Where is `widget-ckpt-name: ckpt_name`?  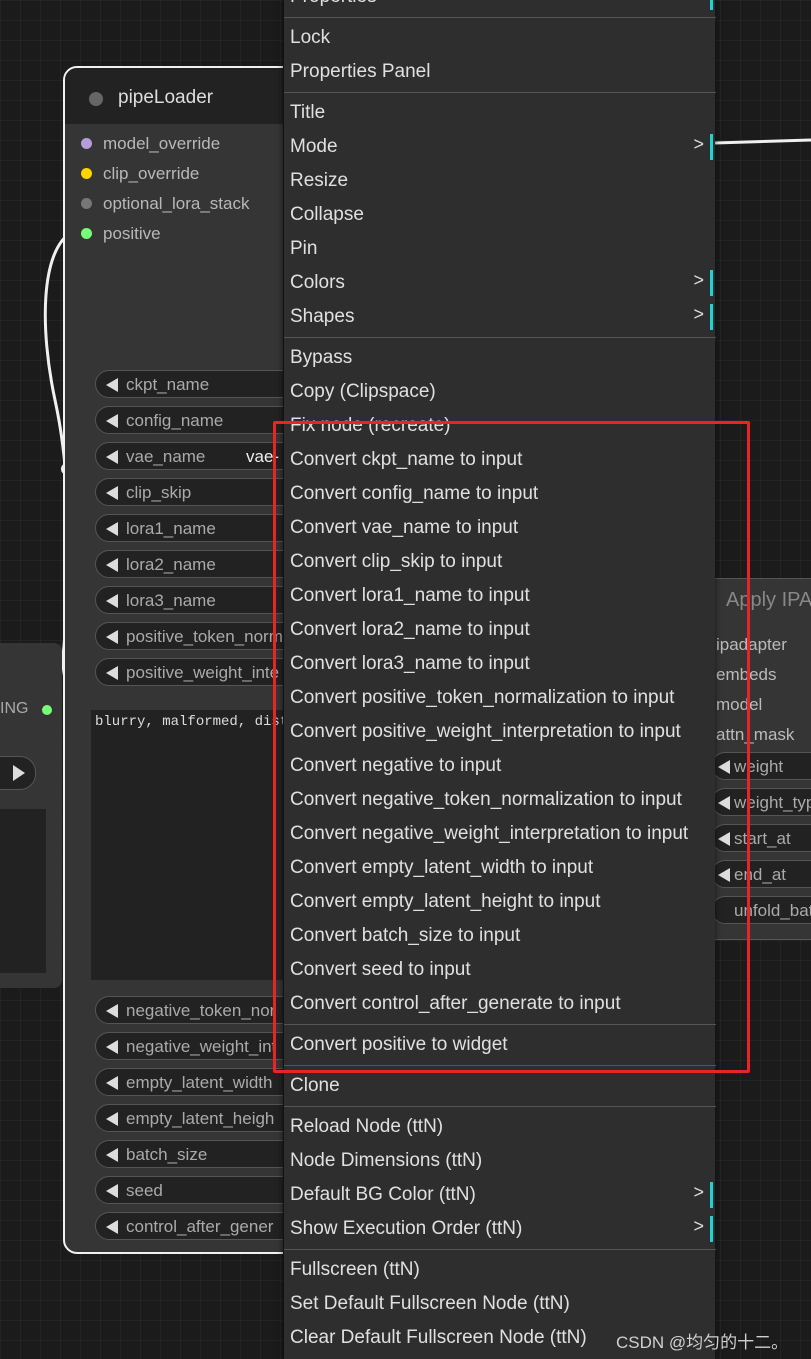
widget-ckpt-name: ckpt_name is located at coordinates (205, 384).